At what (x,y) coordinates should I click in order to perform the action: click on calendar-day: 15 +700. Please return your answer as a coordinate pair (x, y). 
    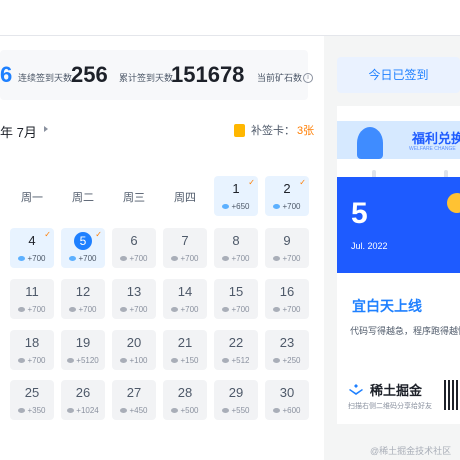
    Looking at the image, I should click on (236, 299).